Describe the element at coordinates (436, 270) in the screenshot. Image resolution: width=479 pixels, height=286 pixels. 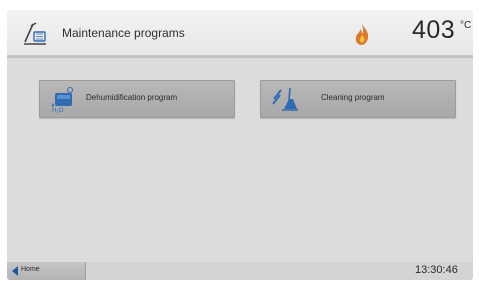
I see `clock: 13:30:46` at that location.